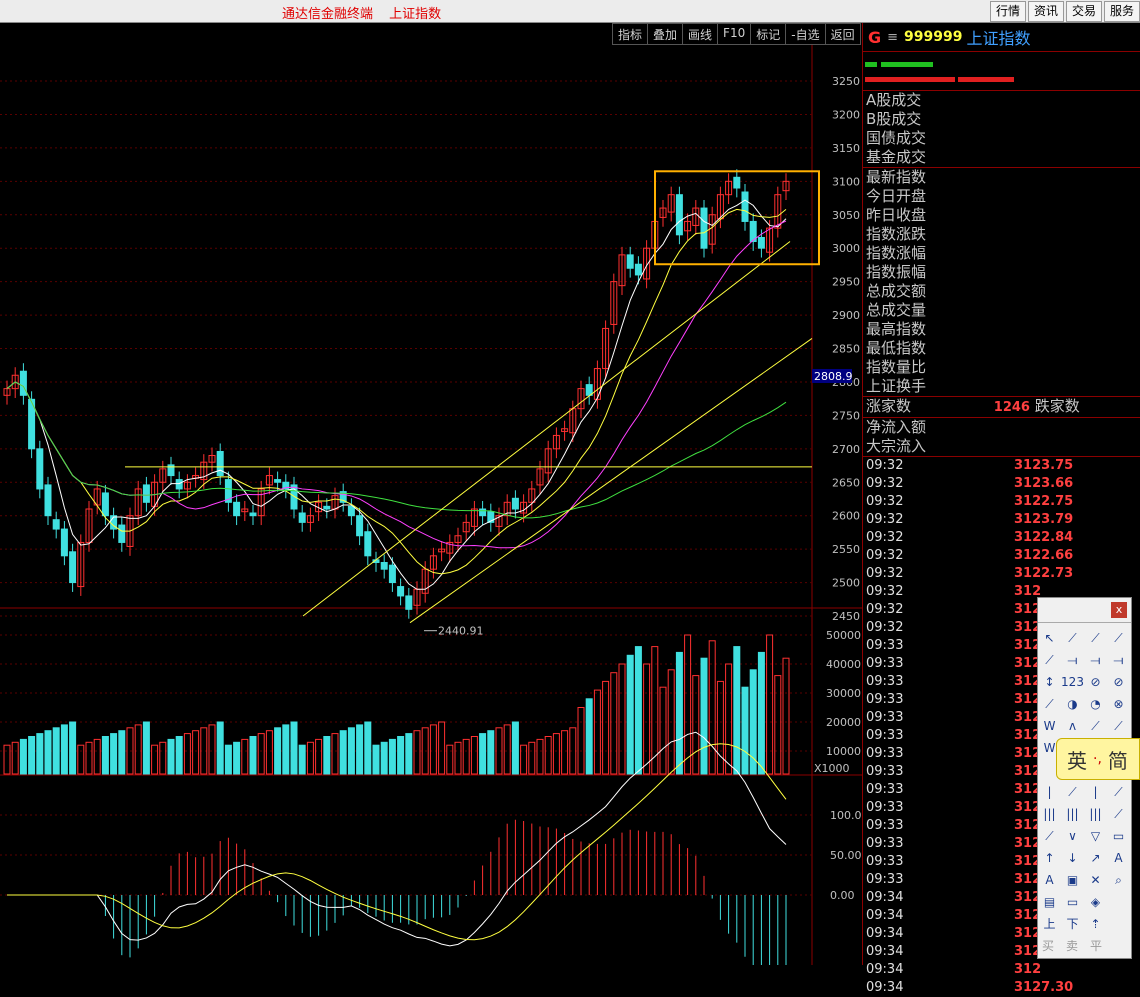 The height and width of the screenshot is (997, 1140). I want to click on draw-tool-icon: ⇡, so click(1095, 924).